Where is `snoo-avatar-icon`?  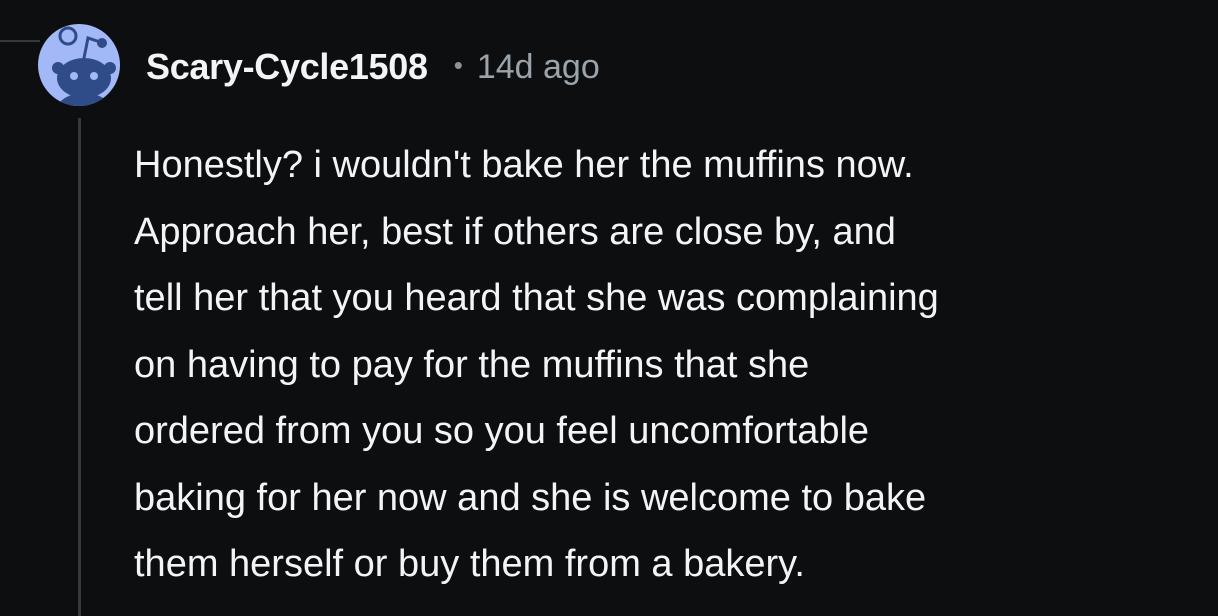
snoo-avatar-icon is located at coordinates (79, 65).